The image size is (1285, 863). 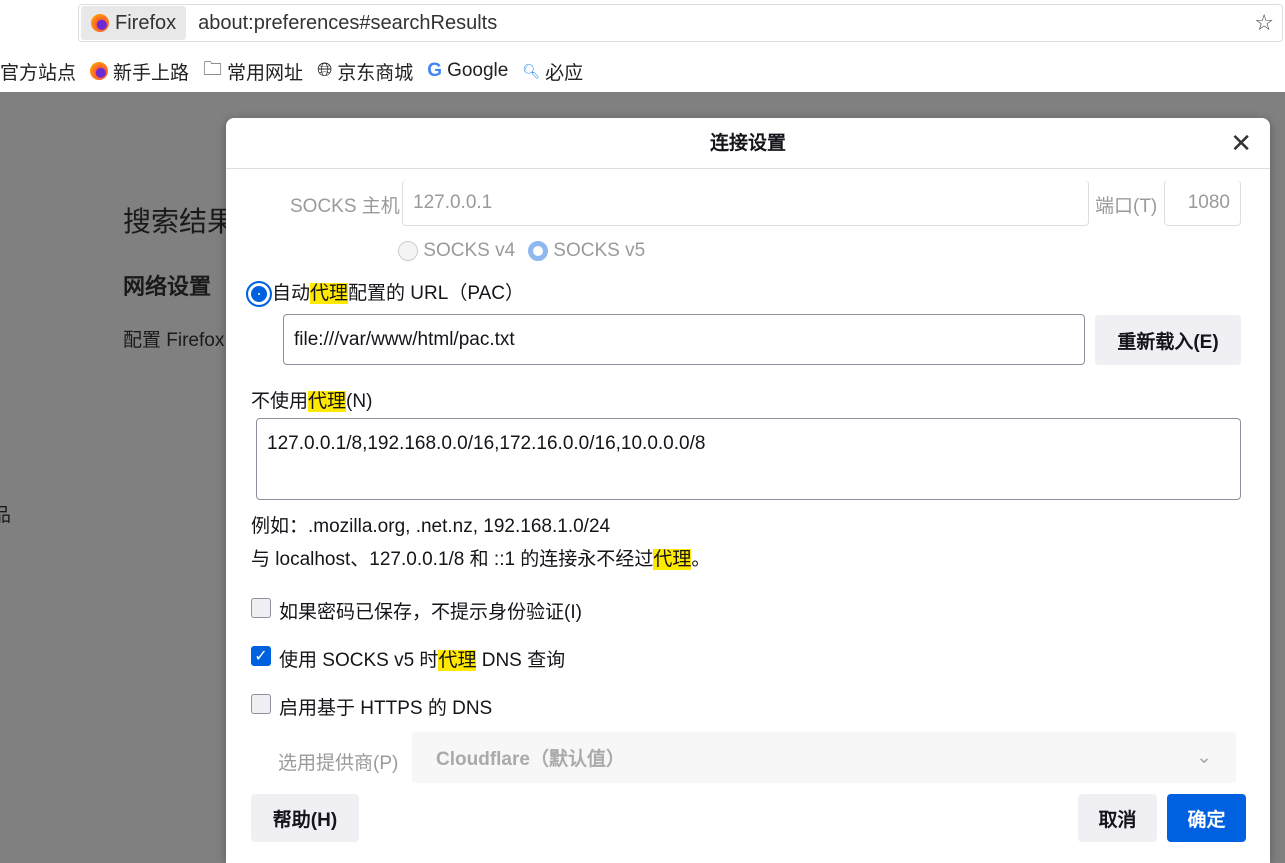 I want to click on no-proxy-label: 不使用代理(N), so click(x=311, y=399).